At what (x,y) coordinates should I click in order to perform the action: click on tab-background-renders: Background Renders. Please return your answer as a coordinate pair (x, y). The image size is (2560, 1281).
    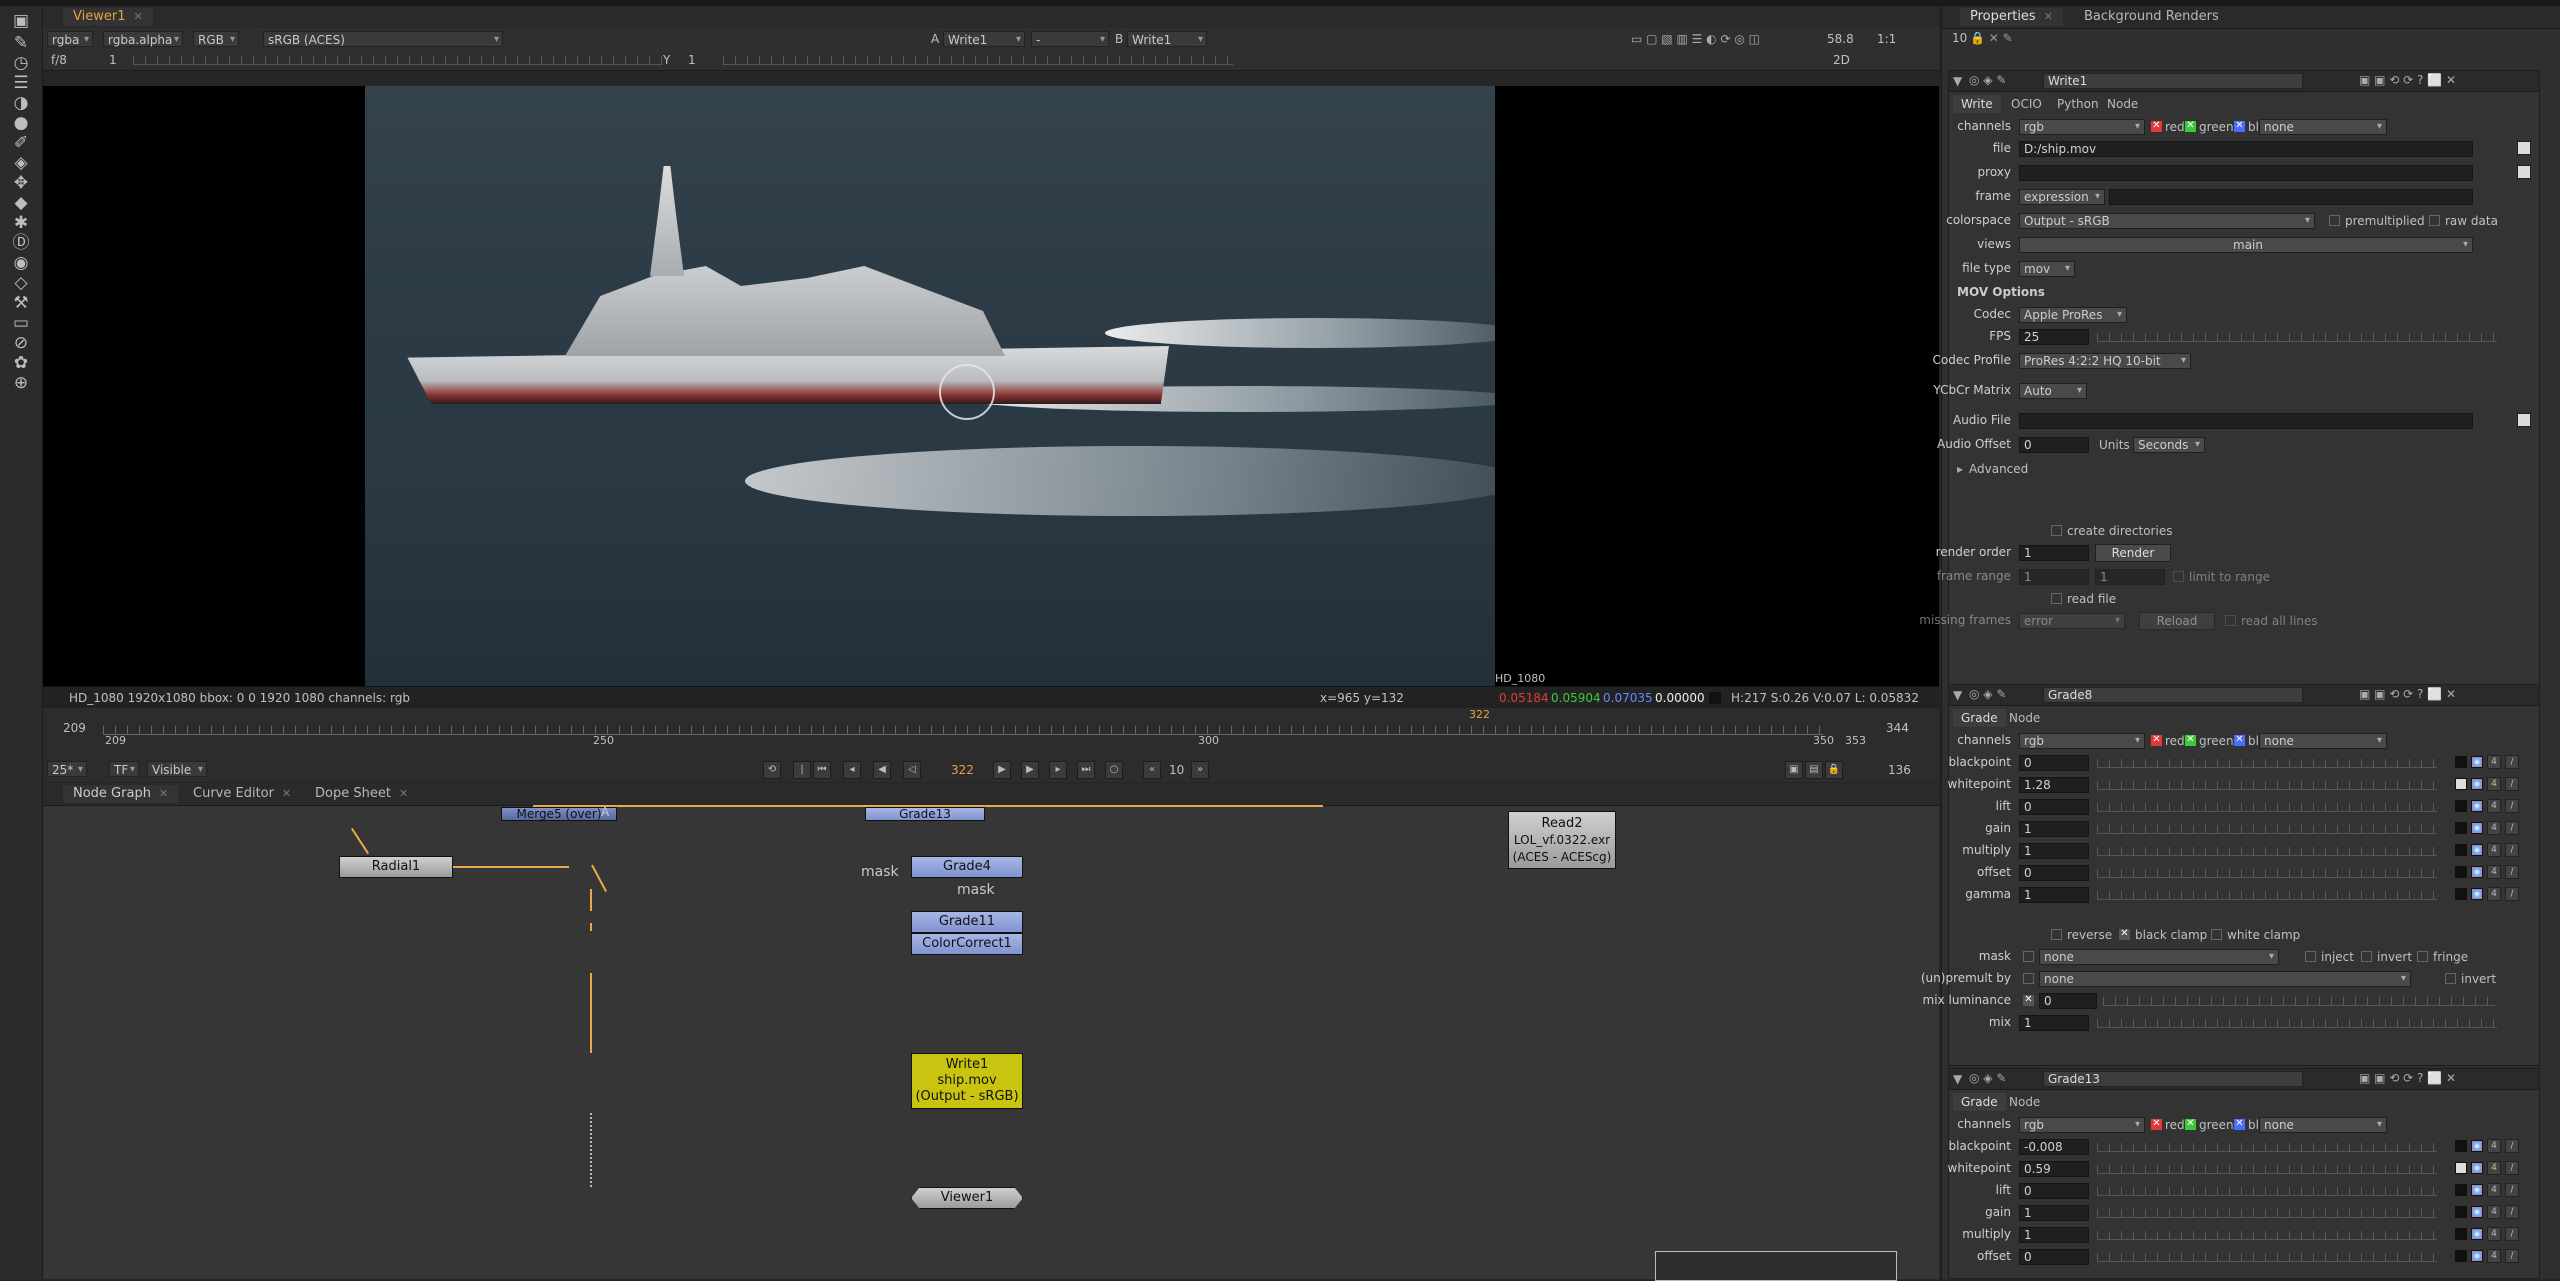
    Looking at the image, I should click on (2151, 17).